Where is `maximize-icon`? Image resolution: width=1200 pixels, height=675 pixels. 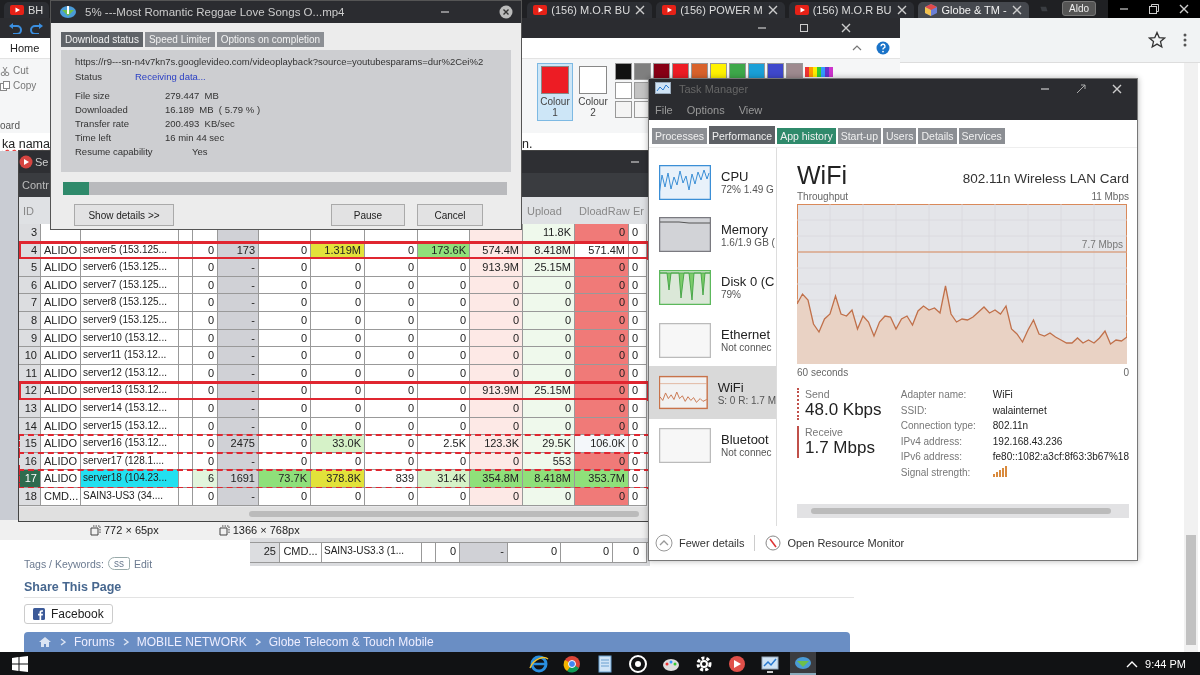
maximize-icon is located at coordinates (804, 28).